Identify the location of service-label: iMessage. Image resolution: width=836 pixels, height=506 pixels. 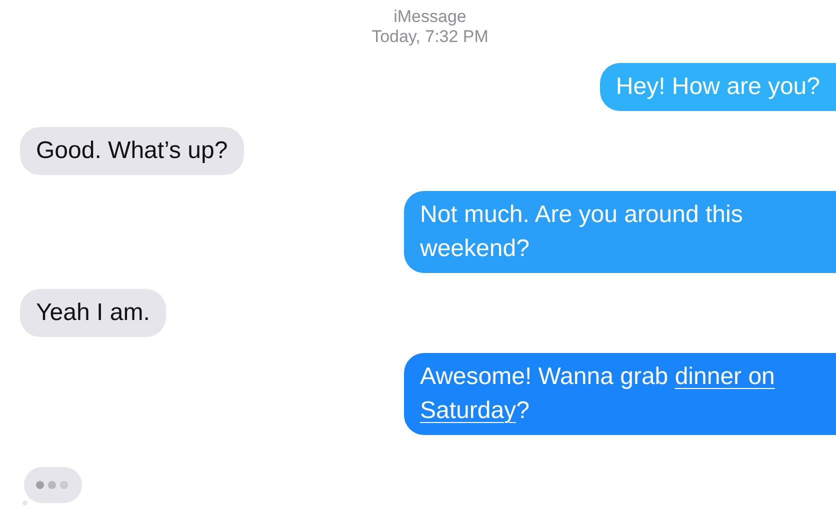
(430, 17).